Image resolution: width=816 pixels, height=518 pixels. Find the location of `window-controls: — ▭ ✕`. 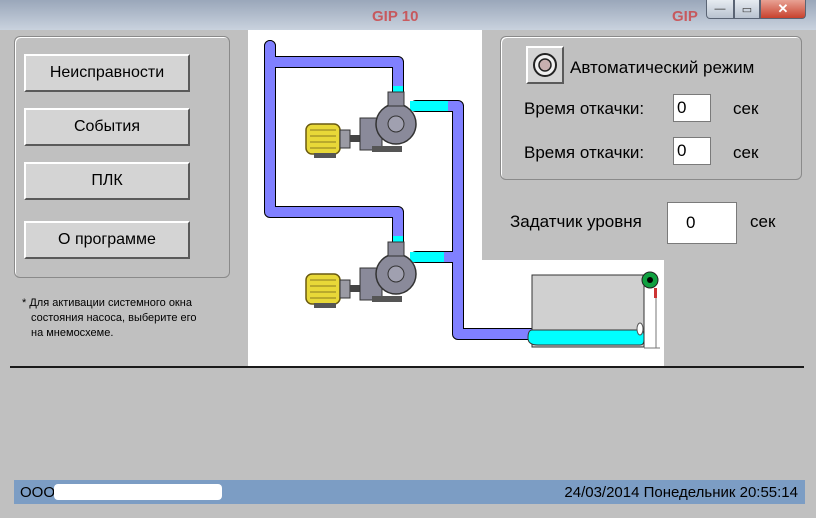

window-controls: — ▭ ✕ is located at coordinates (756, 9).